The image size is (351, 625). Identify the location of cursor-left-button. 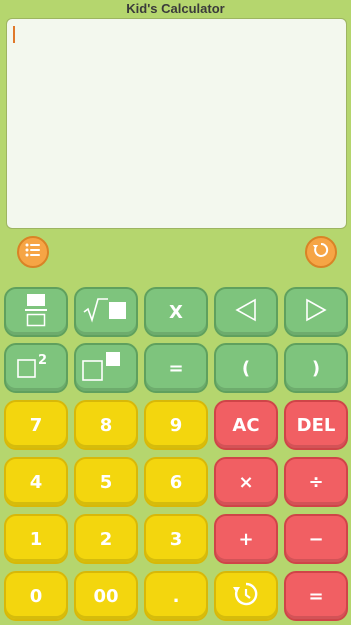
(246, 312).